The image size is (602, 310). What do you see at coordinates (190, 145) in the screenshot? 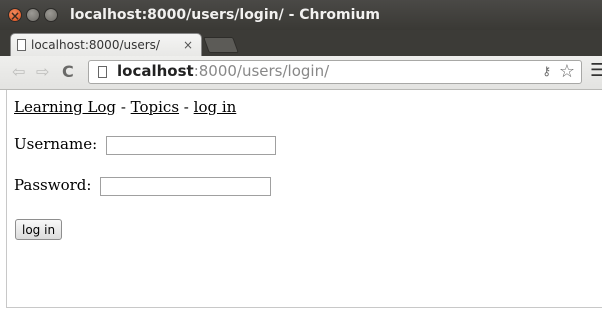
I see `username-field` at bounding box center [190, 145].